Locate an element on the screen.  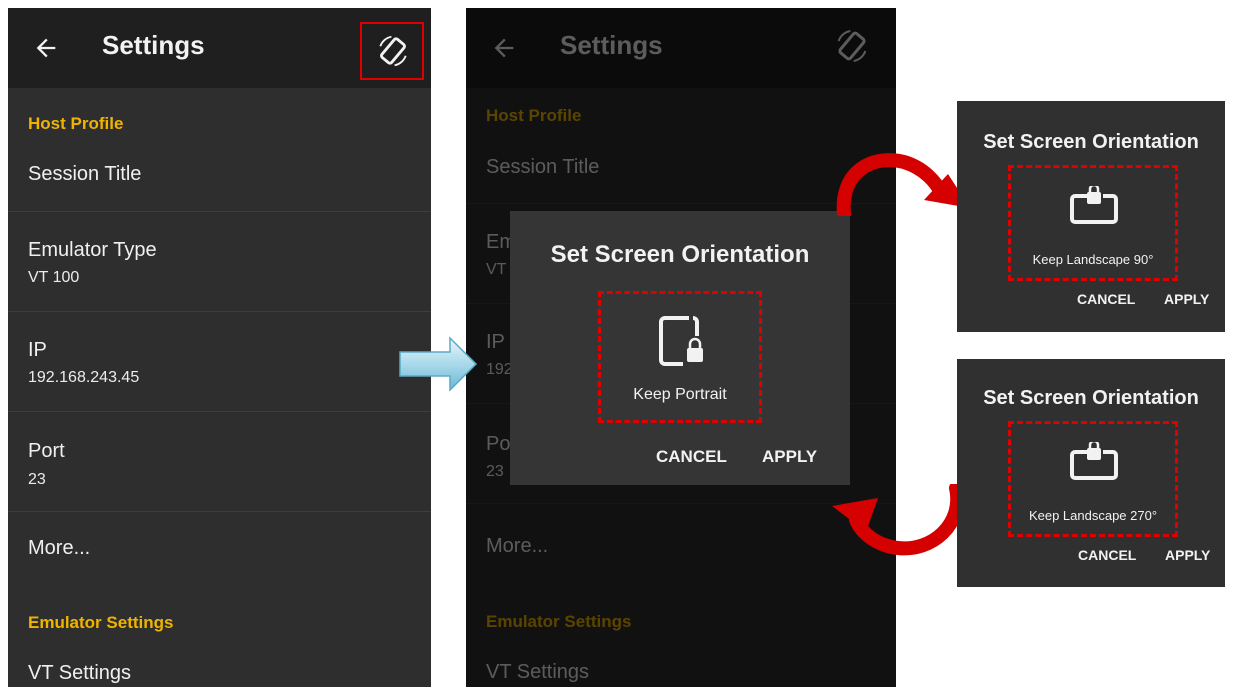
setting-ip: IP 192.168.243.45 is located at coordinates (219, 361).